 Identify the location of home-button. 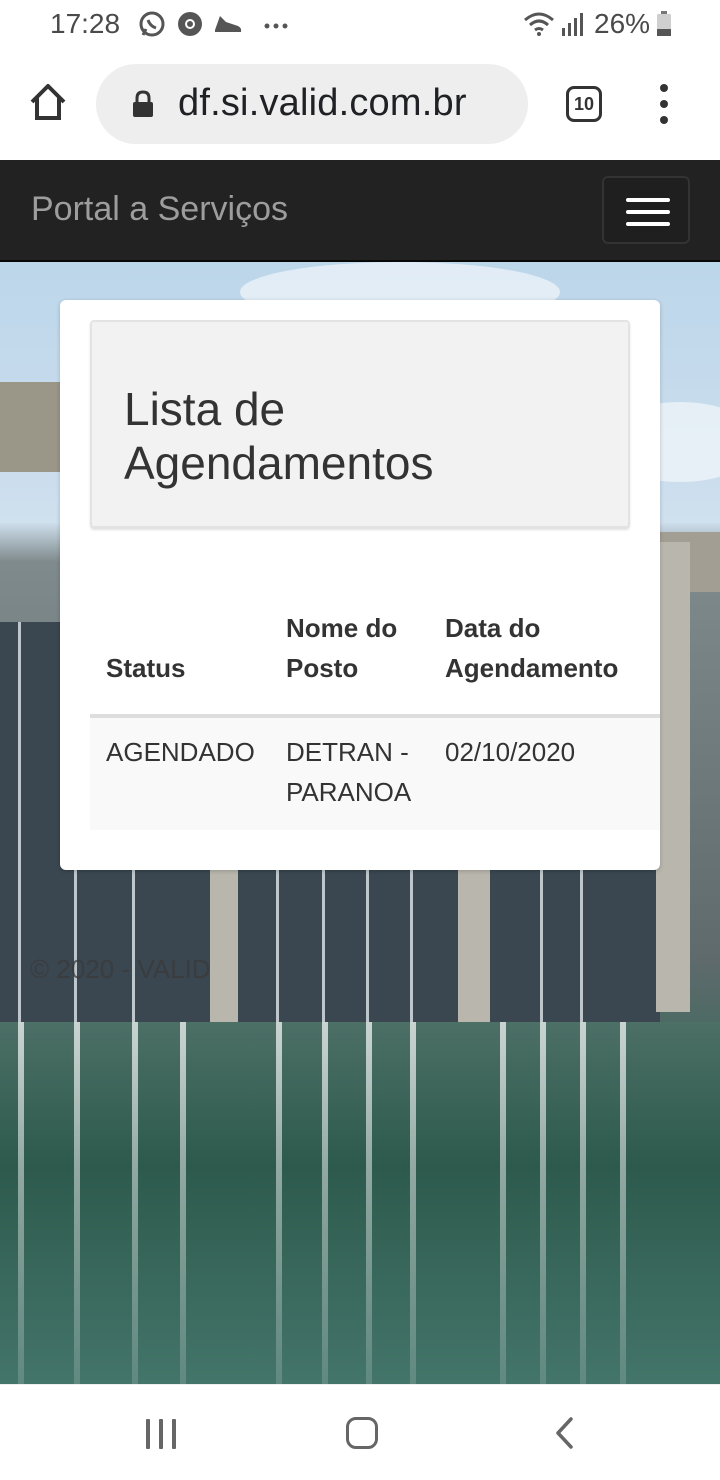
(362, 1433).